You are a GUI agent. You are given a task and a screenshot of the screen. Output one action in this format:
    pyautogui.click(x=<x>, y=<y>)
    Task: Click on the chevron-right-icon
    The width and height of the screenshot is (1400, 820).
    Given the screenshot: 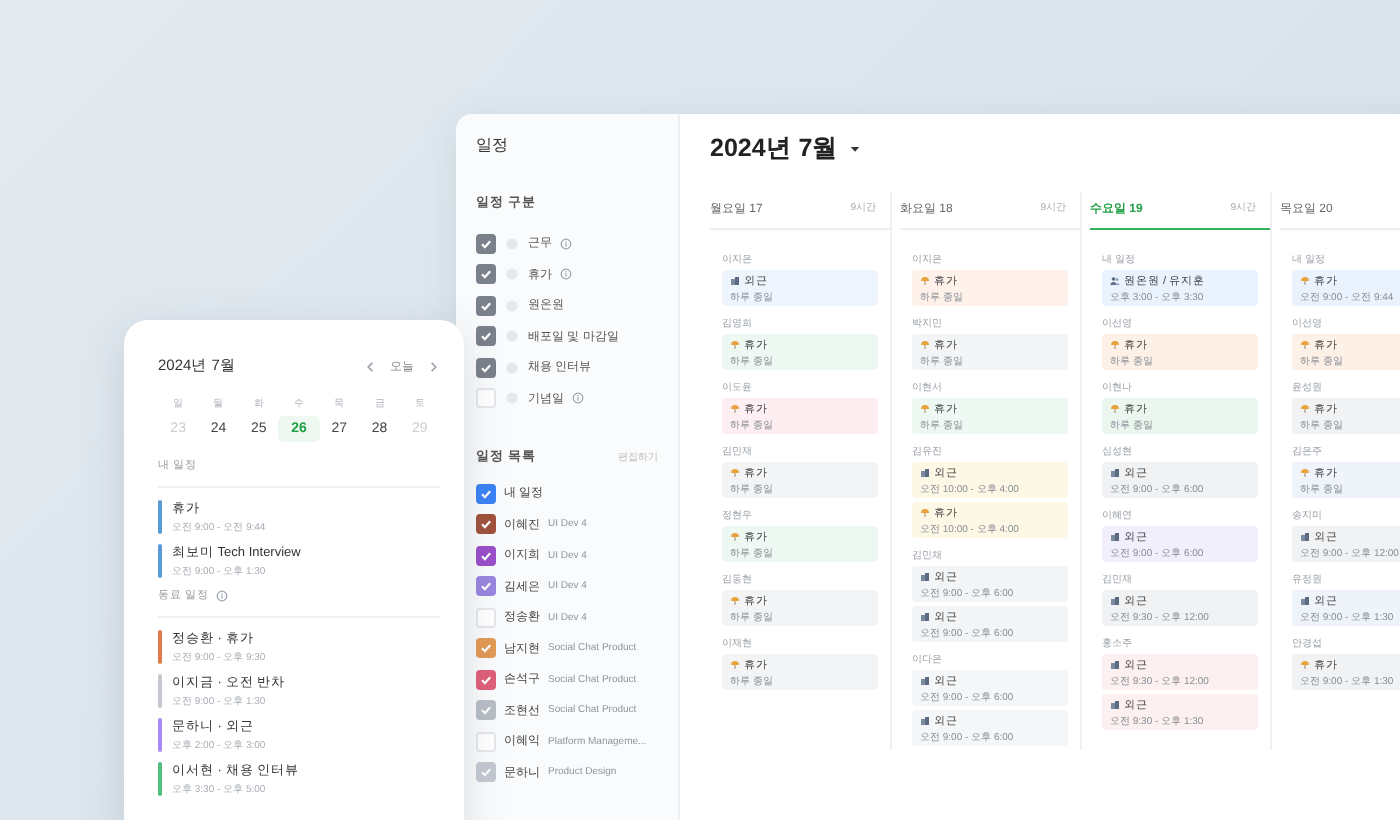 What is the action you would take?
    pyautogui.click(x=433, y=366)
    